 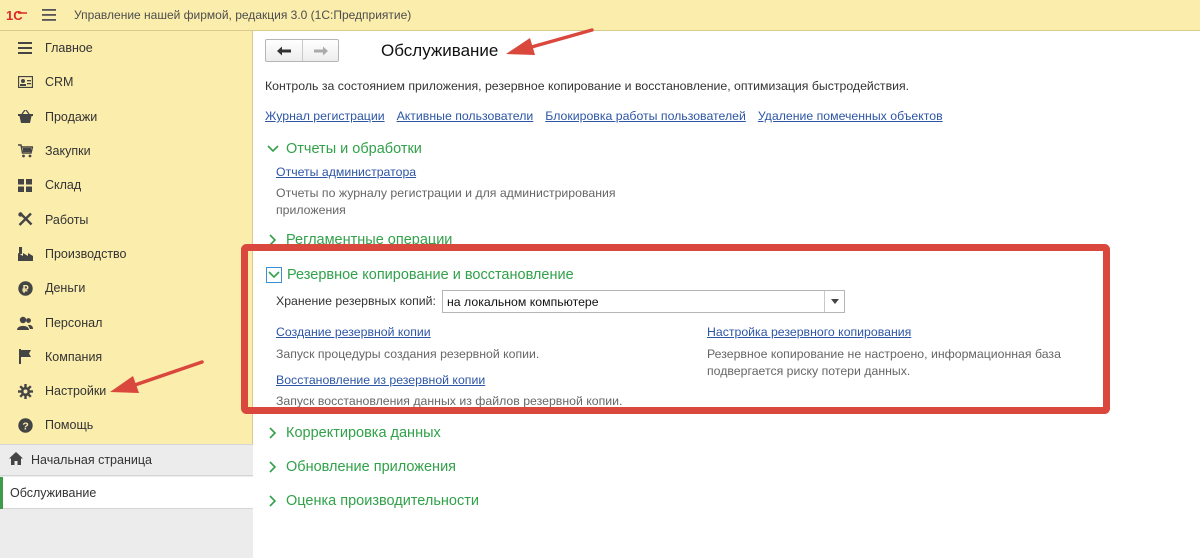 I want to click on backup-settings-description-line: подвергается риску потери данных., so click(x=809, y=371).